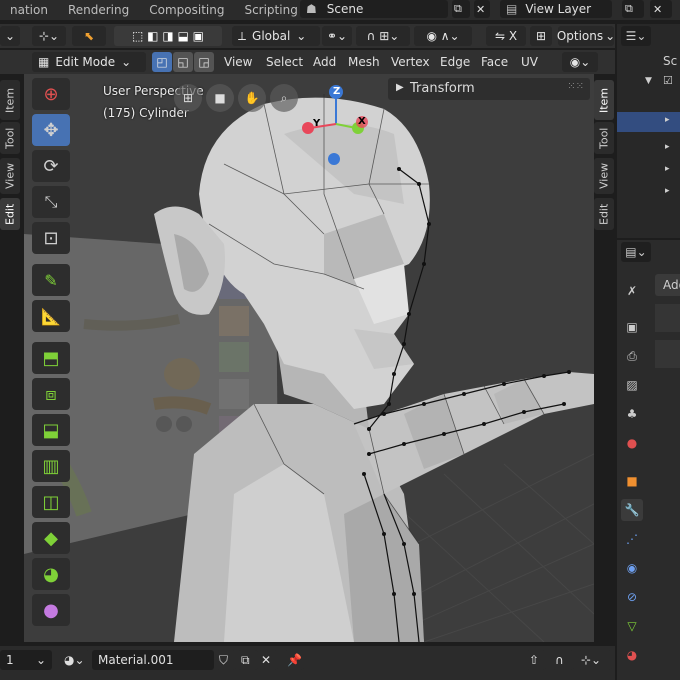  Describe the element at coordinates (632, 385) in the screenshot. I see `view-layer-properties-icon: ▨` at that location.